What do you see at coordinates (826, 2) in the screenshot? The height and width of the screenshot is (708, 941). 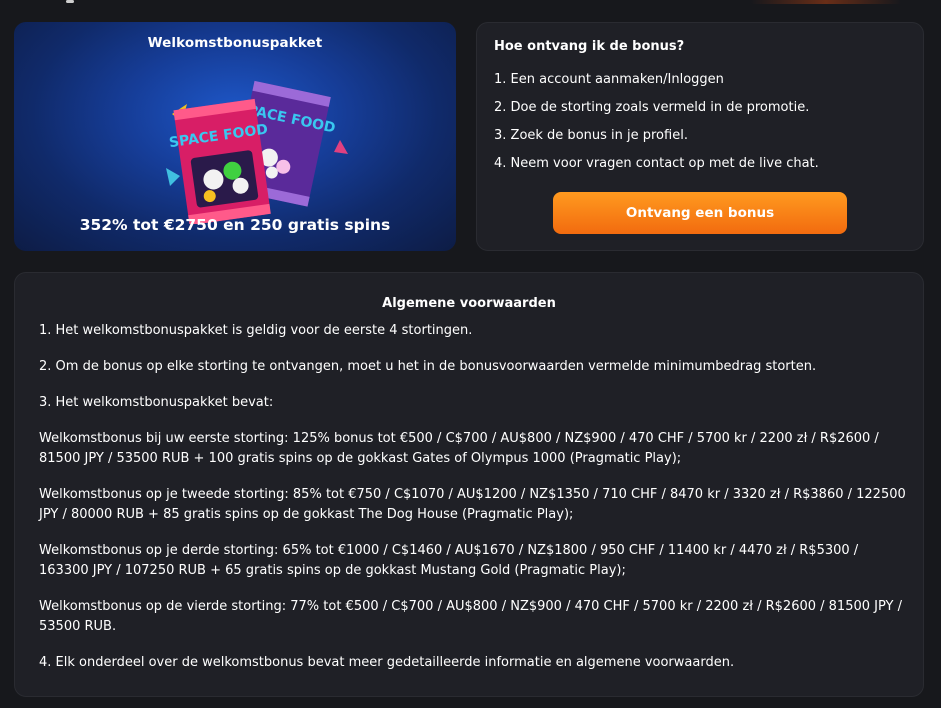 I see `header-button-glow` at bounding box center [826, 2].